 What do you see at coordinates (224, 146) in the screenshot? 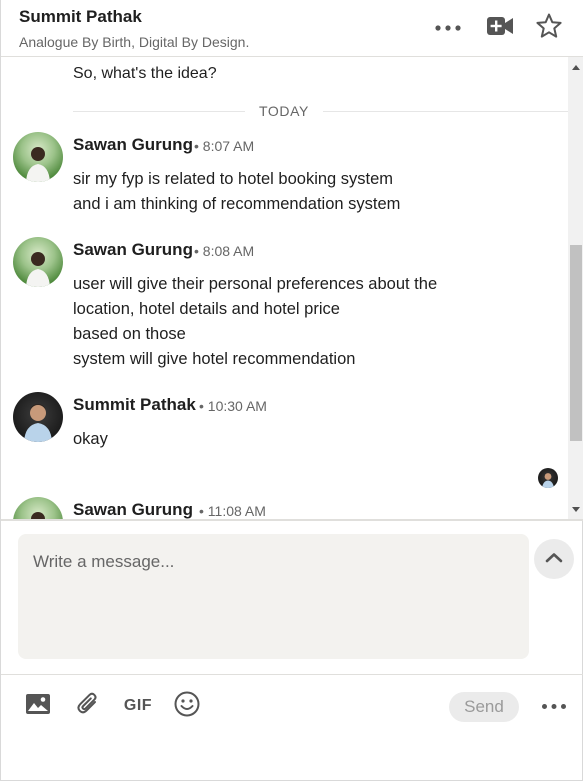
I see `message-timestamp: • 8:07 AM` at bounding box center [224, 146].